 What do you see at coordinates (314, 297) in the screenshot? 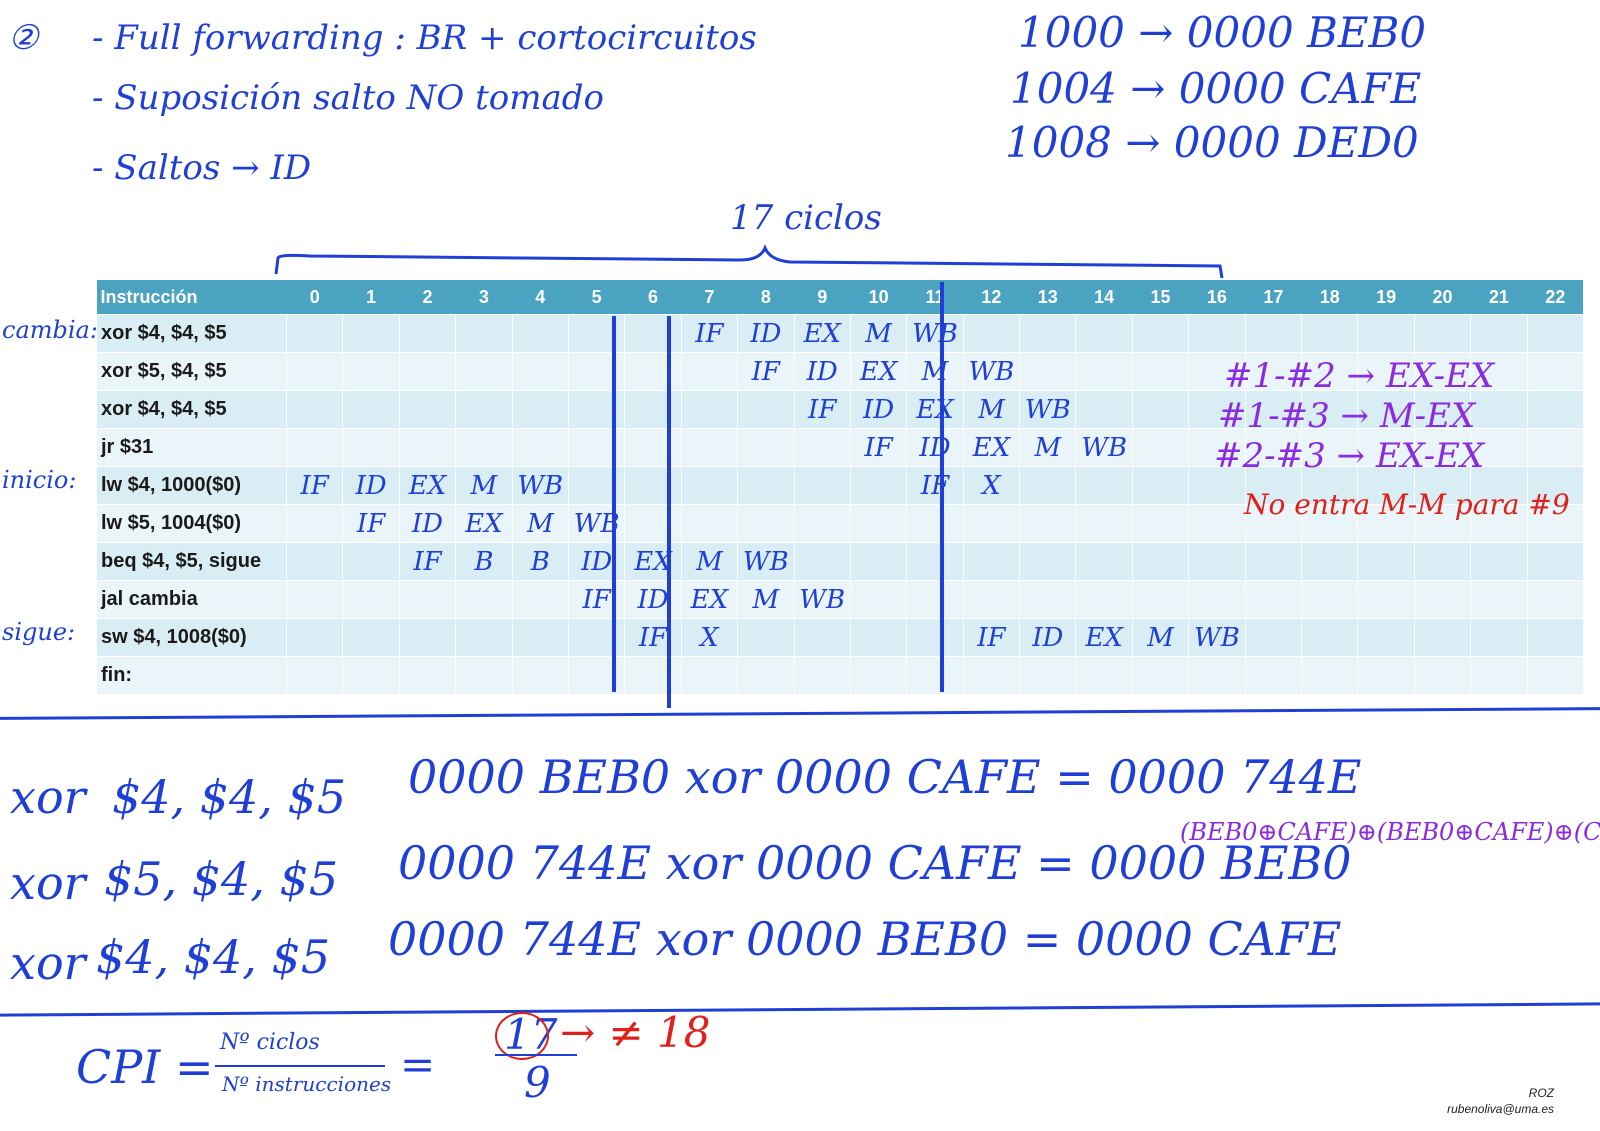
I see `cycle-header: 0` at bounding box center [314, 297].